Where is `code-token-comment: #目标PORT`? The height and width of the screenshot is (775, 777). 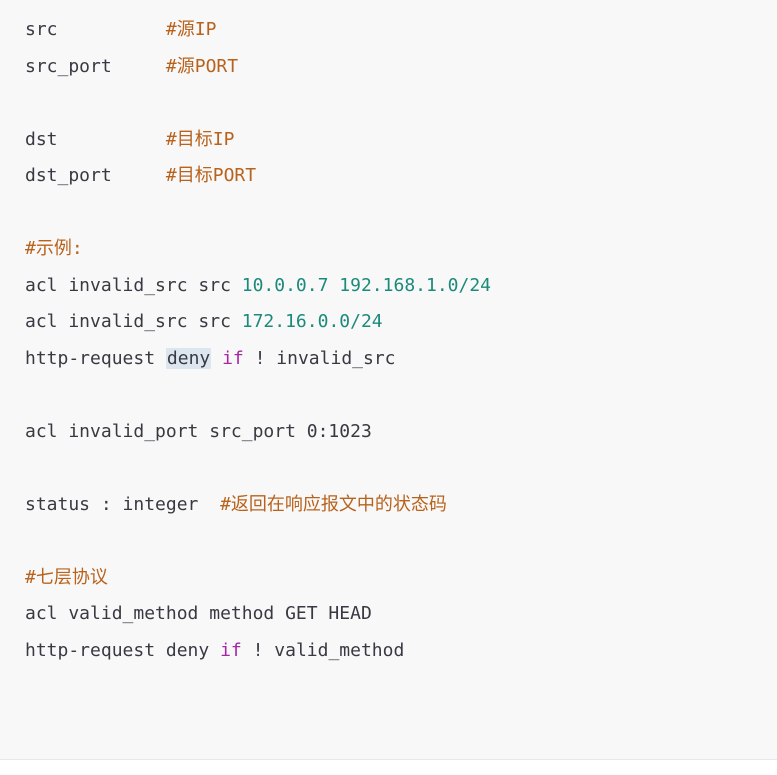 code-token-comment: #目标PORT is located at coordinates (211, 175).